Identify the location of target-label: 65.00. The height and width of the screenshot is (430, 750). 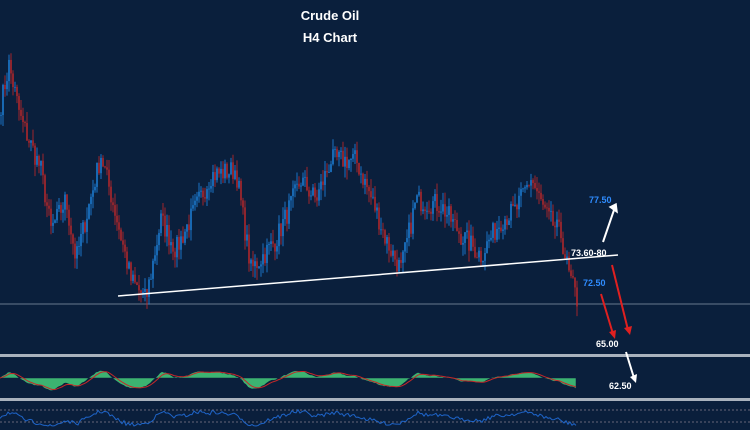
(607, 344).